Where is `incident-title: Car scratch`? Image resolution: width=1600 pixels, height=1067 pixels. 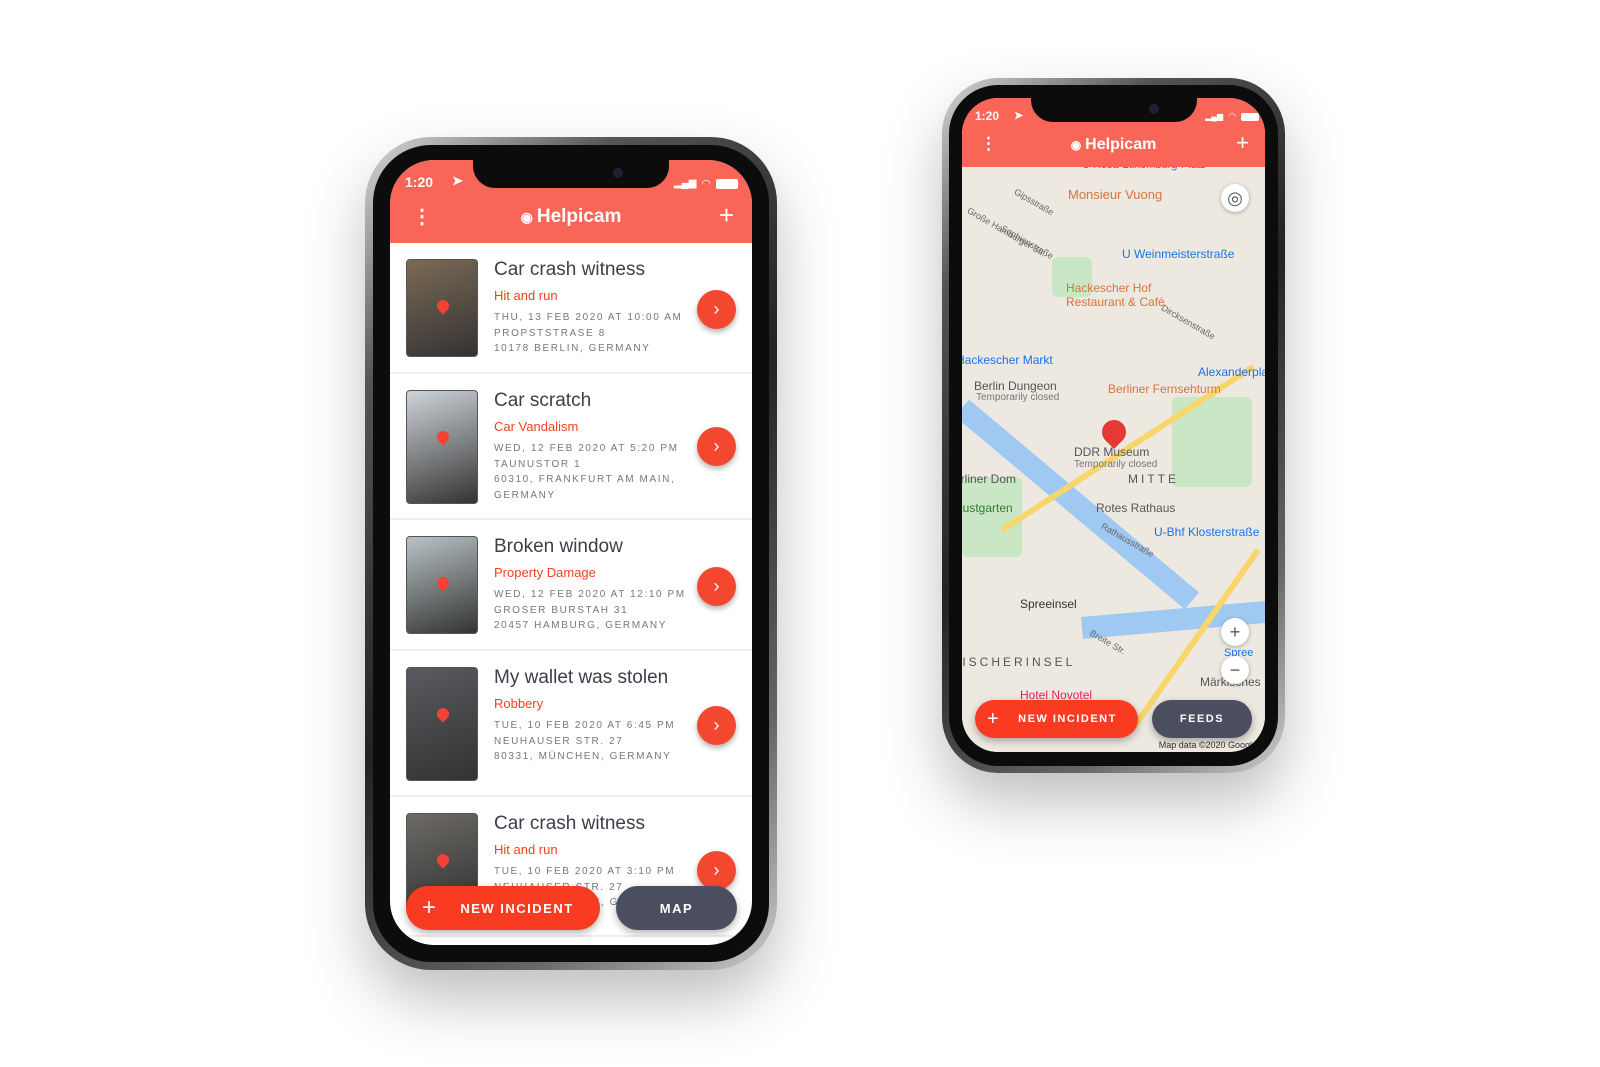
incident-title: Car scratch is located at coordinates (543, 400).